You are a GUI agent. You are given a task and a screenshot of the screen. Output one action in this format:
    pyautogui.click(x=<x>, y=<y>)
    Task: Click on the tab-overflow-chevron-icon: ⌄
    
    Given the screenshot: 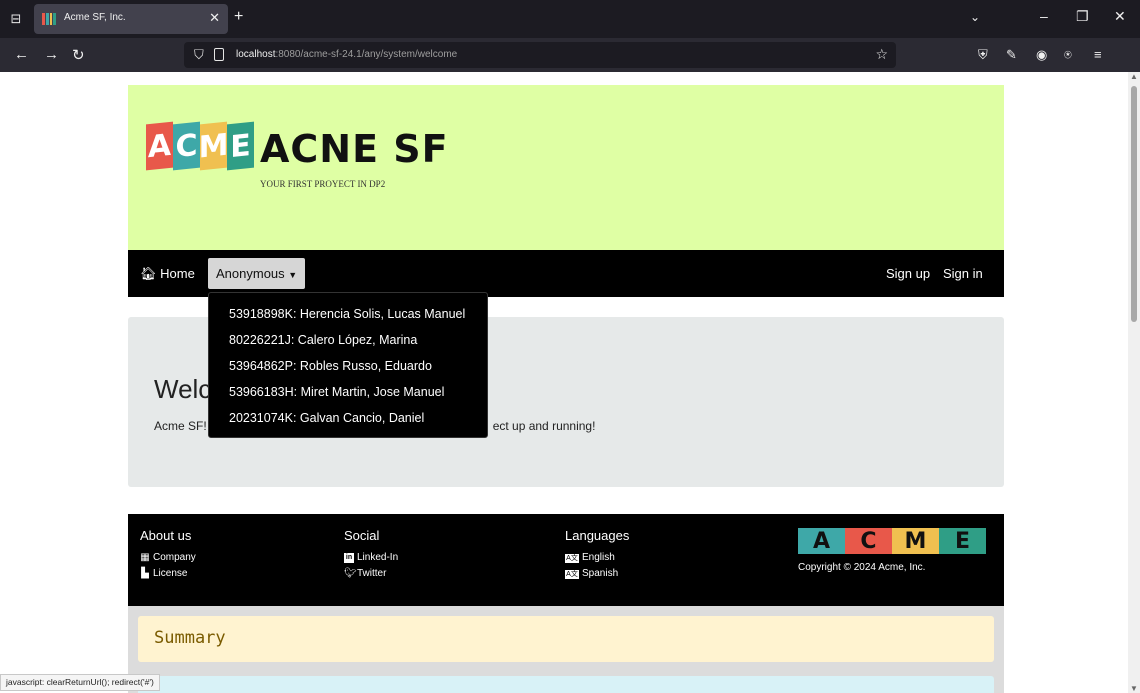 What is the action you would take?
    pyautogui.click(x=975, y=17)
    